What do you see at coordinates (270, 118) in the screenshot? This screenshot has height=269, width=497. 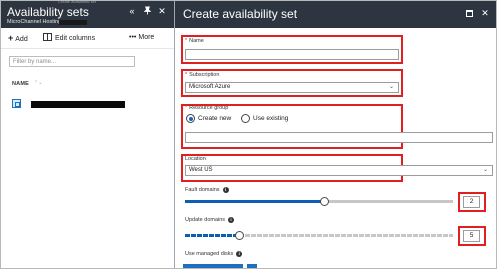 I see `use-existing-label: Use existing` at bounding box center [270, 118].